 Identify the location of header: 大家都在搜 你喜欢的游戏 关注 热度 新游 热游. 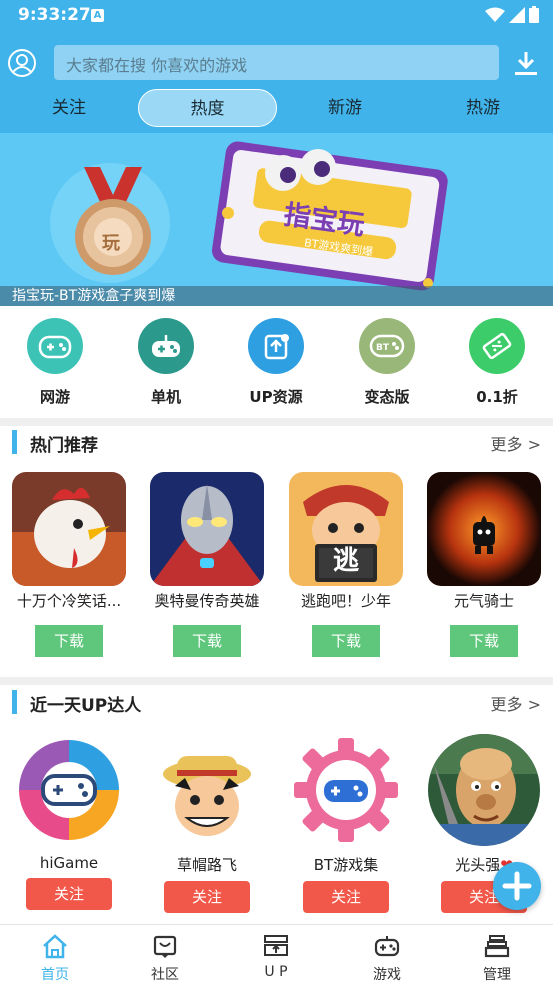
(276, 82).